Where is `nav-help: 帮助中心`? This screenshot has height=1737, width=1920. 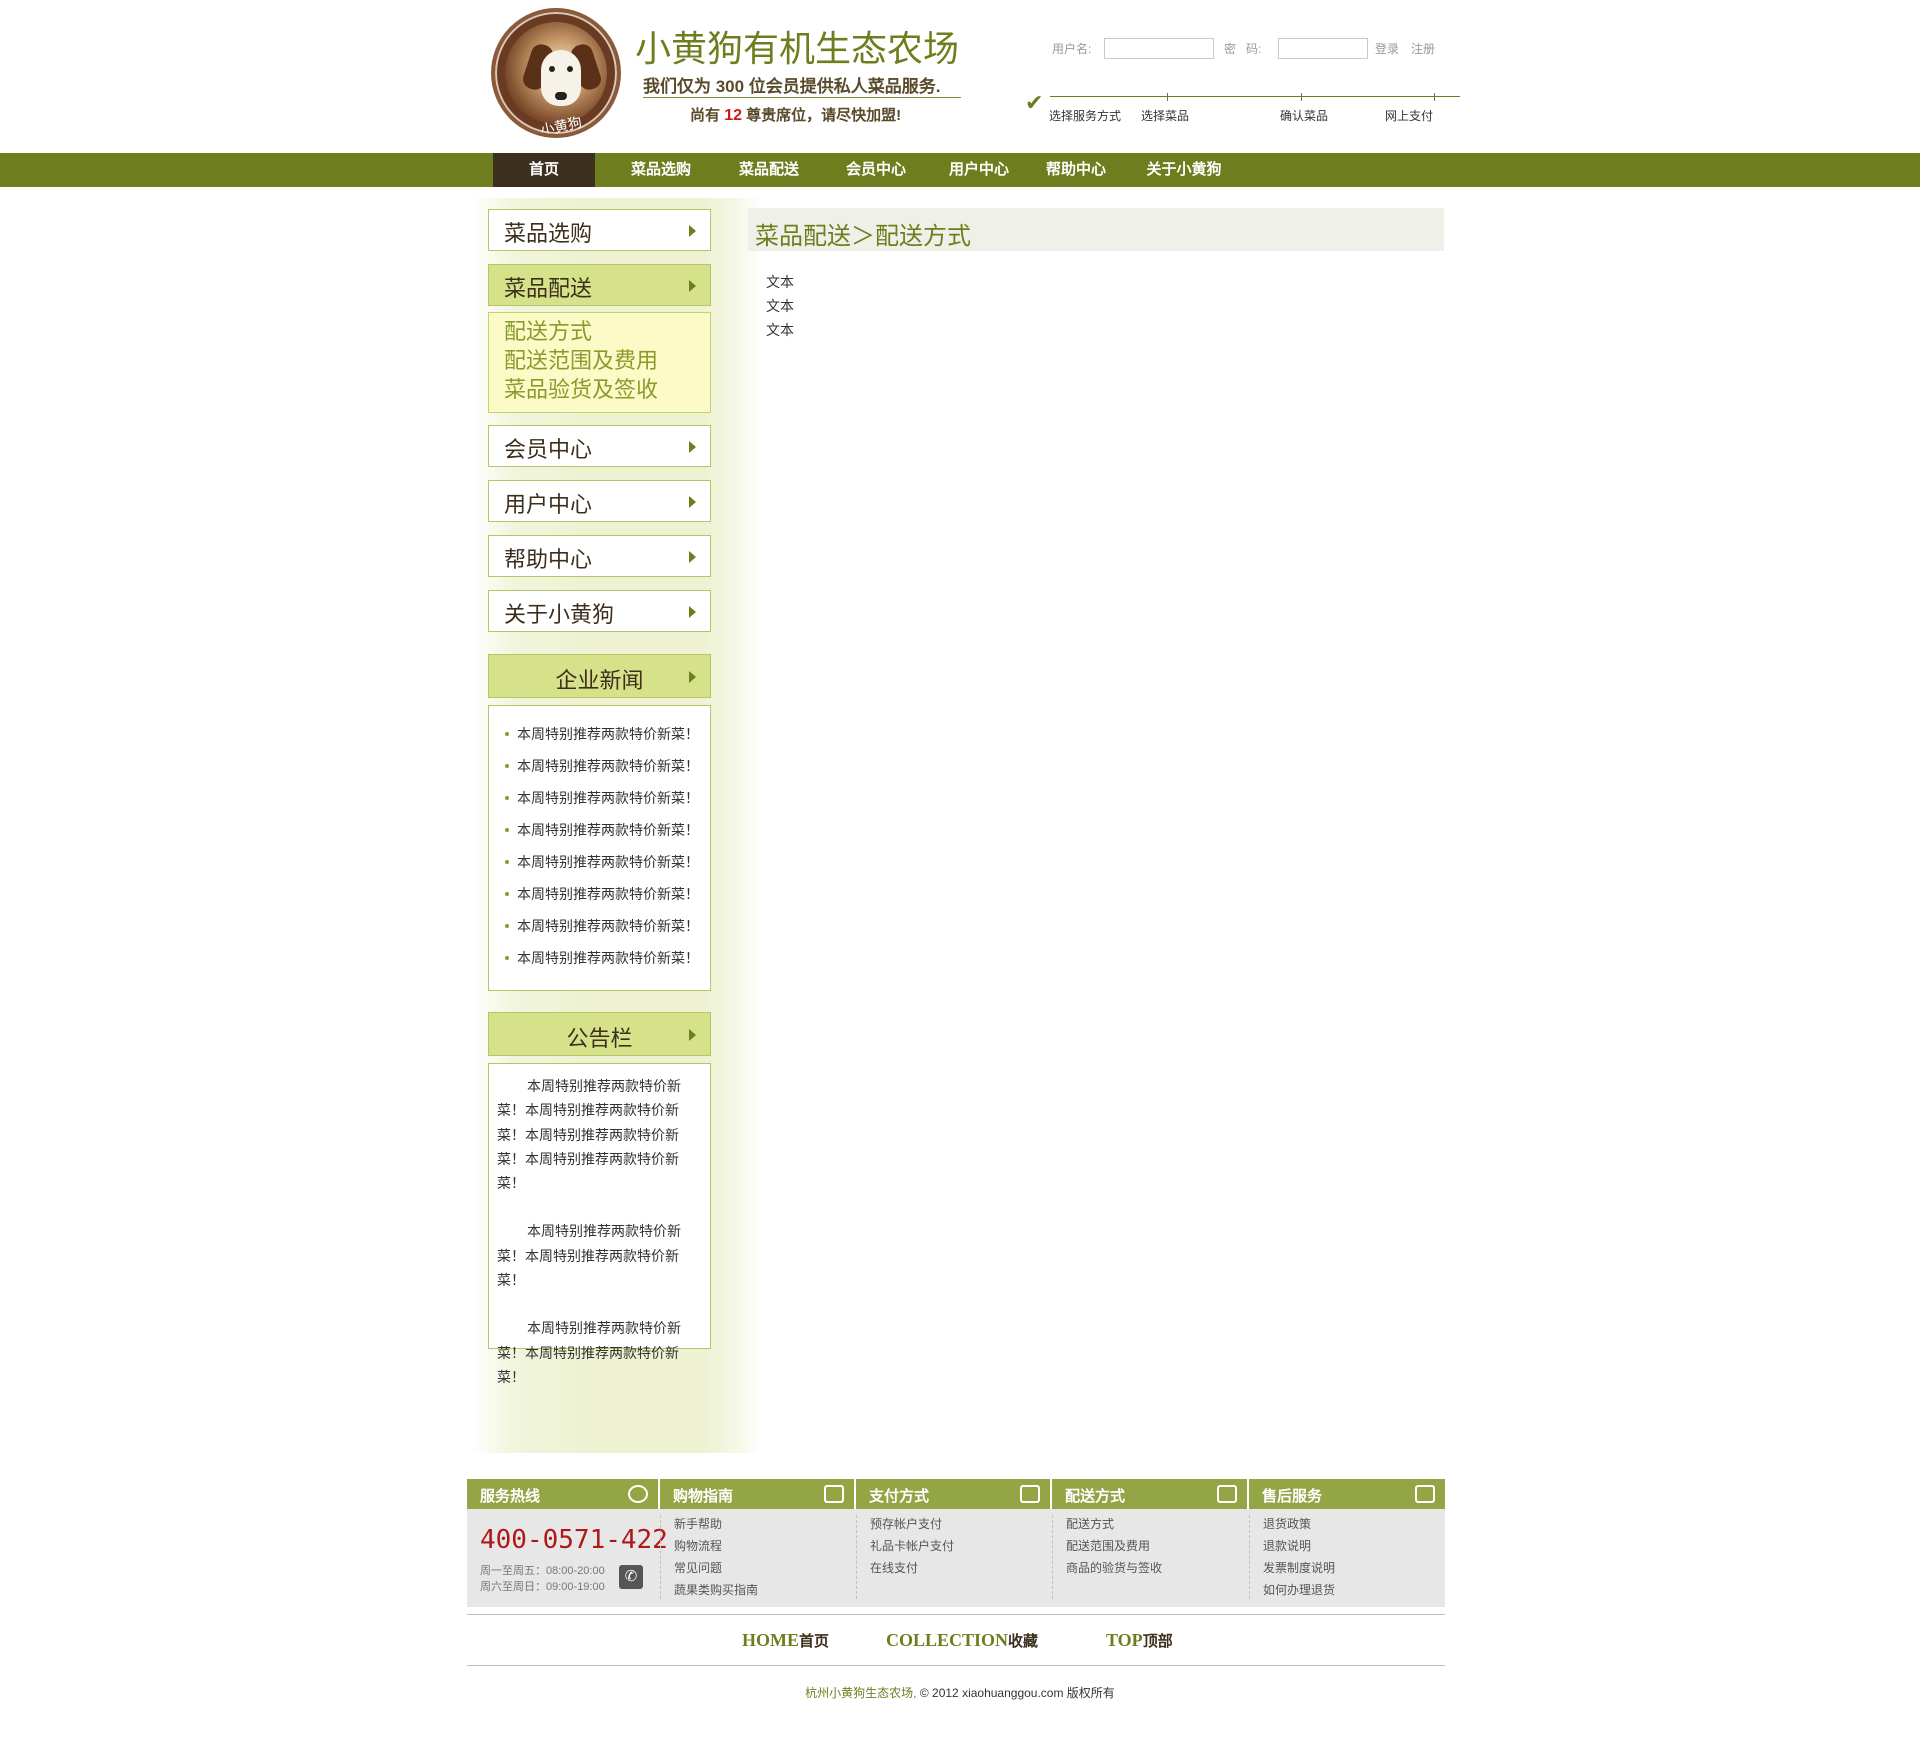 nav-help: 帮助中心 is located at coordinates (1076, 170).